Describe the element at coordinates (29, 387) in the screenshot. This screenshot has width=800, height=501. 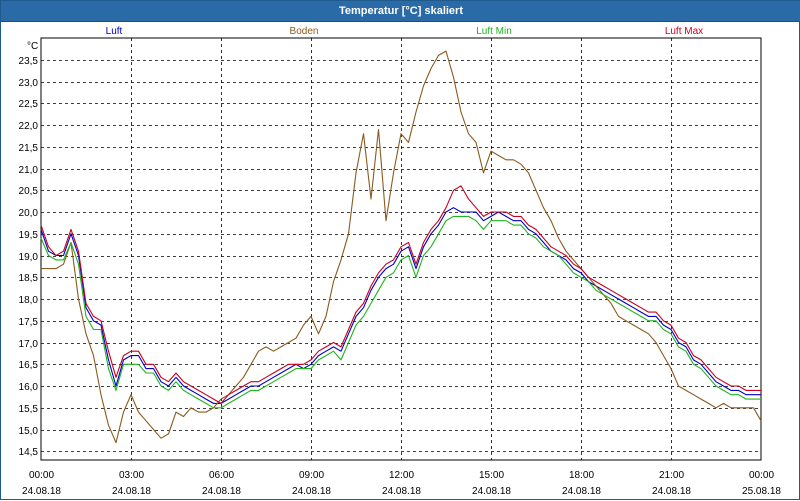
I see `y-tick-label: 16,0` at that location.